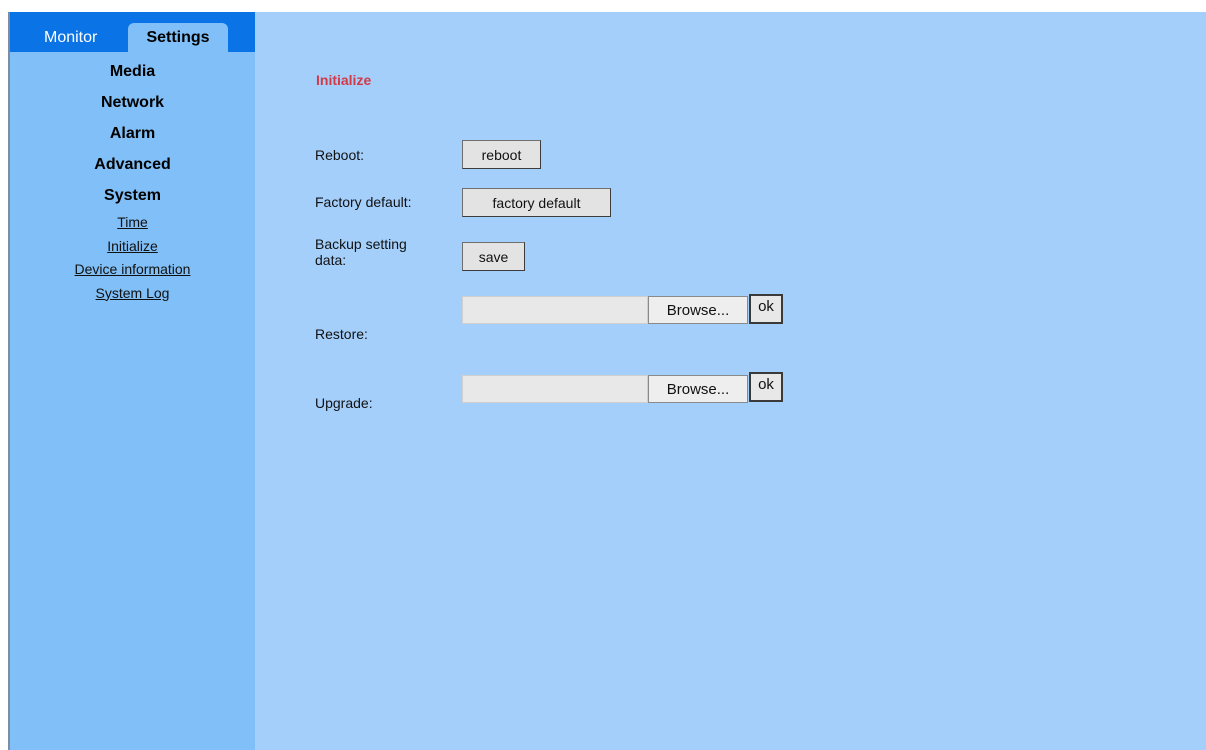 The height and width of the screenshot is (750, 1206). What do you see at coordinates (555, 389) in the screenshot?
I see `upgrade-file-path-field` at bounding box center [555, 389].